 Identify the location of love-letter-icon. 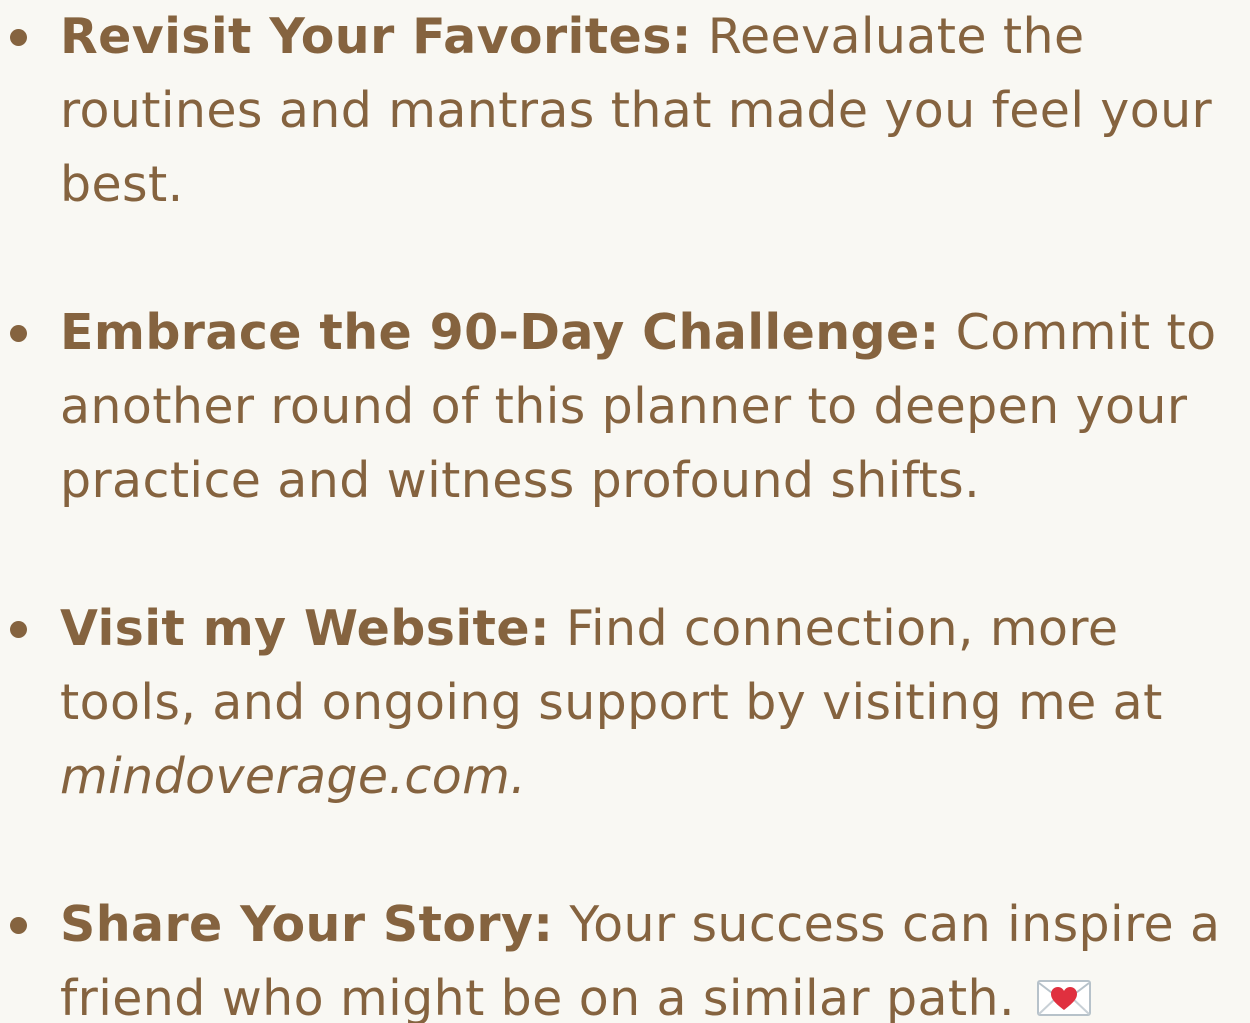
(1063, 998).